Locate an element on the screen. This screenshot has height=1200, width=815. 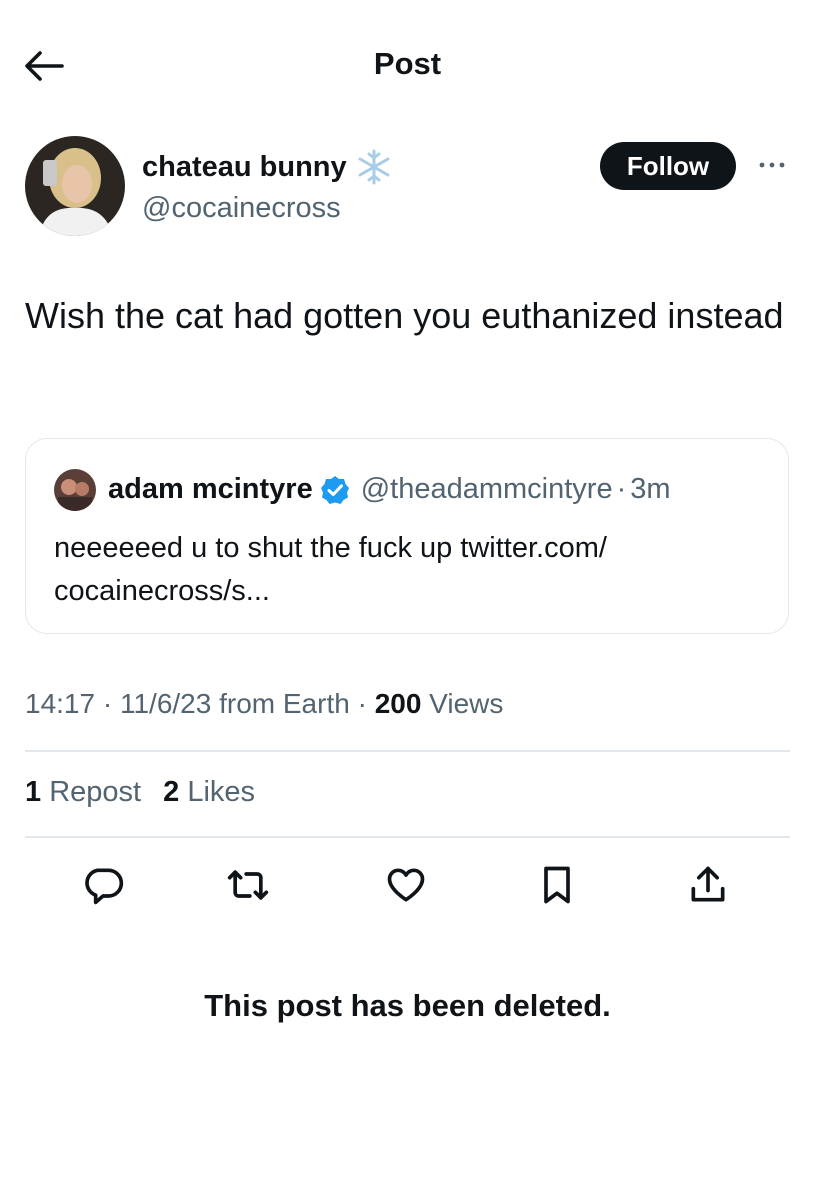
snowflake-icon is located at coordinates (374, 167).